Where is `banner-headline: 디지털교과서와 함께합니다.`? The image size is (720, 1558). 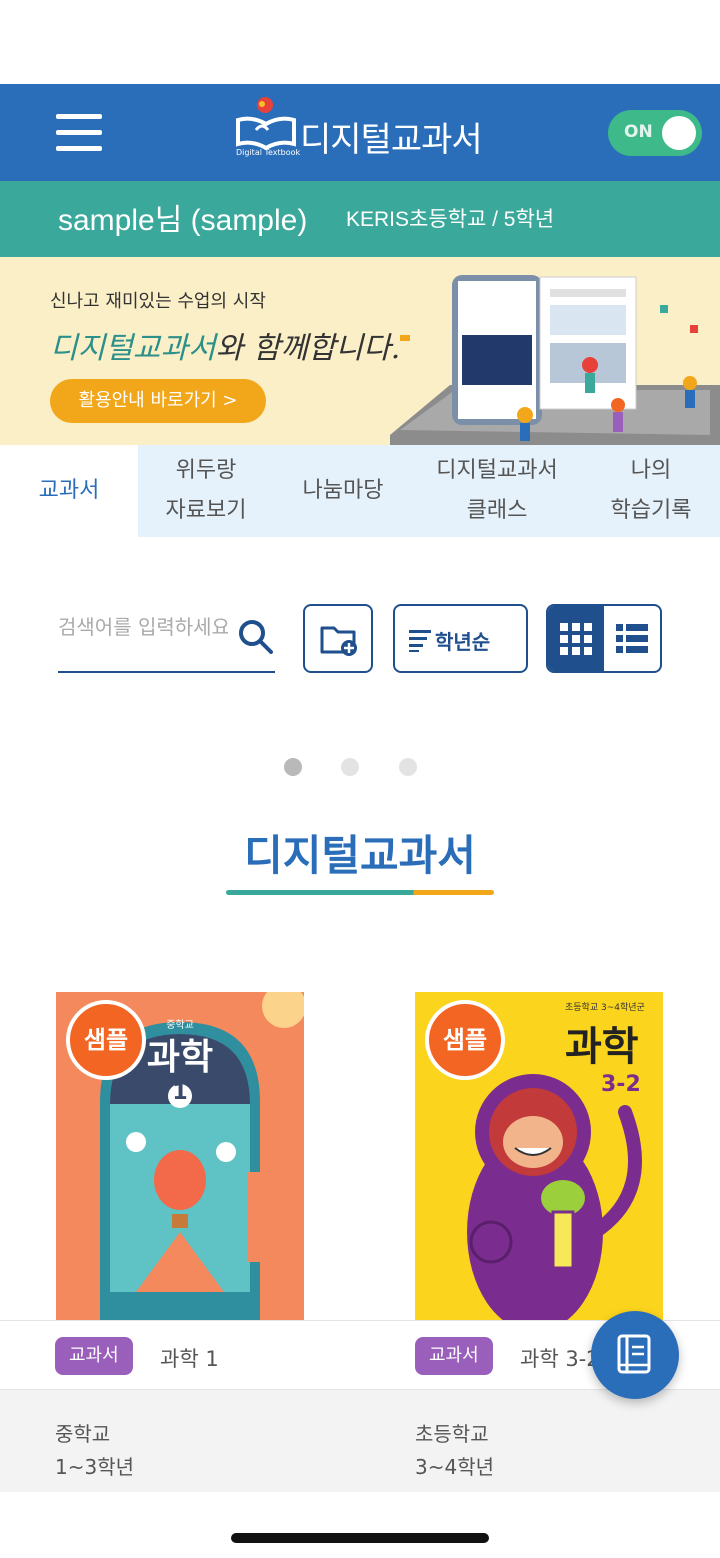
banner-headline: 디지털교과서와 함께합니다. is located at coordinates (225, 345).